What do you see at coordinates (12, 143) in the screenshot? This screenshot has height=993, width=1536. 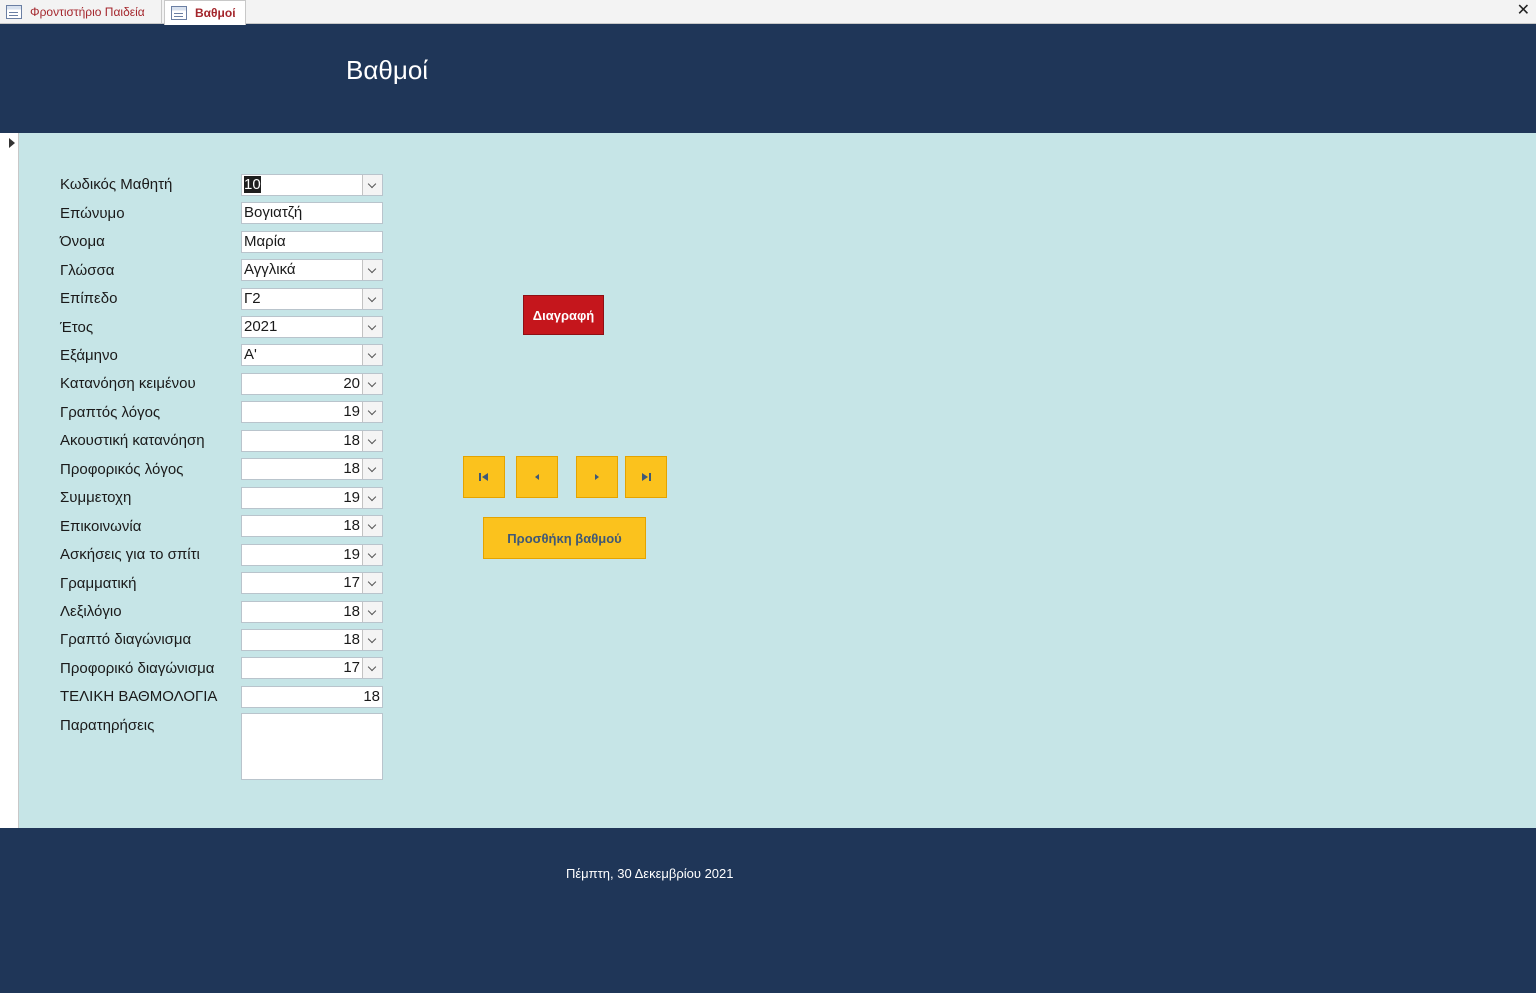 I see `current-record-icon` at bounding box center [12, 143].